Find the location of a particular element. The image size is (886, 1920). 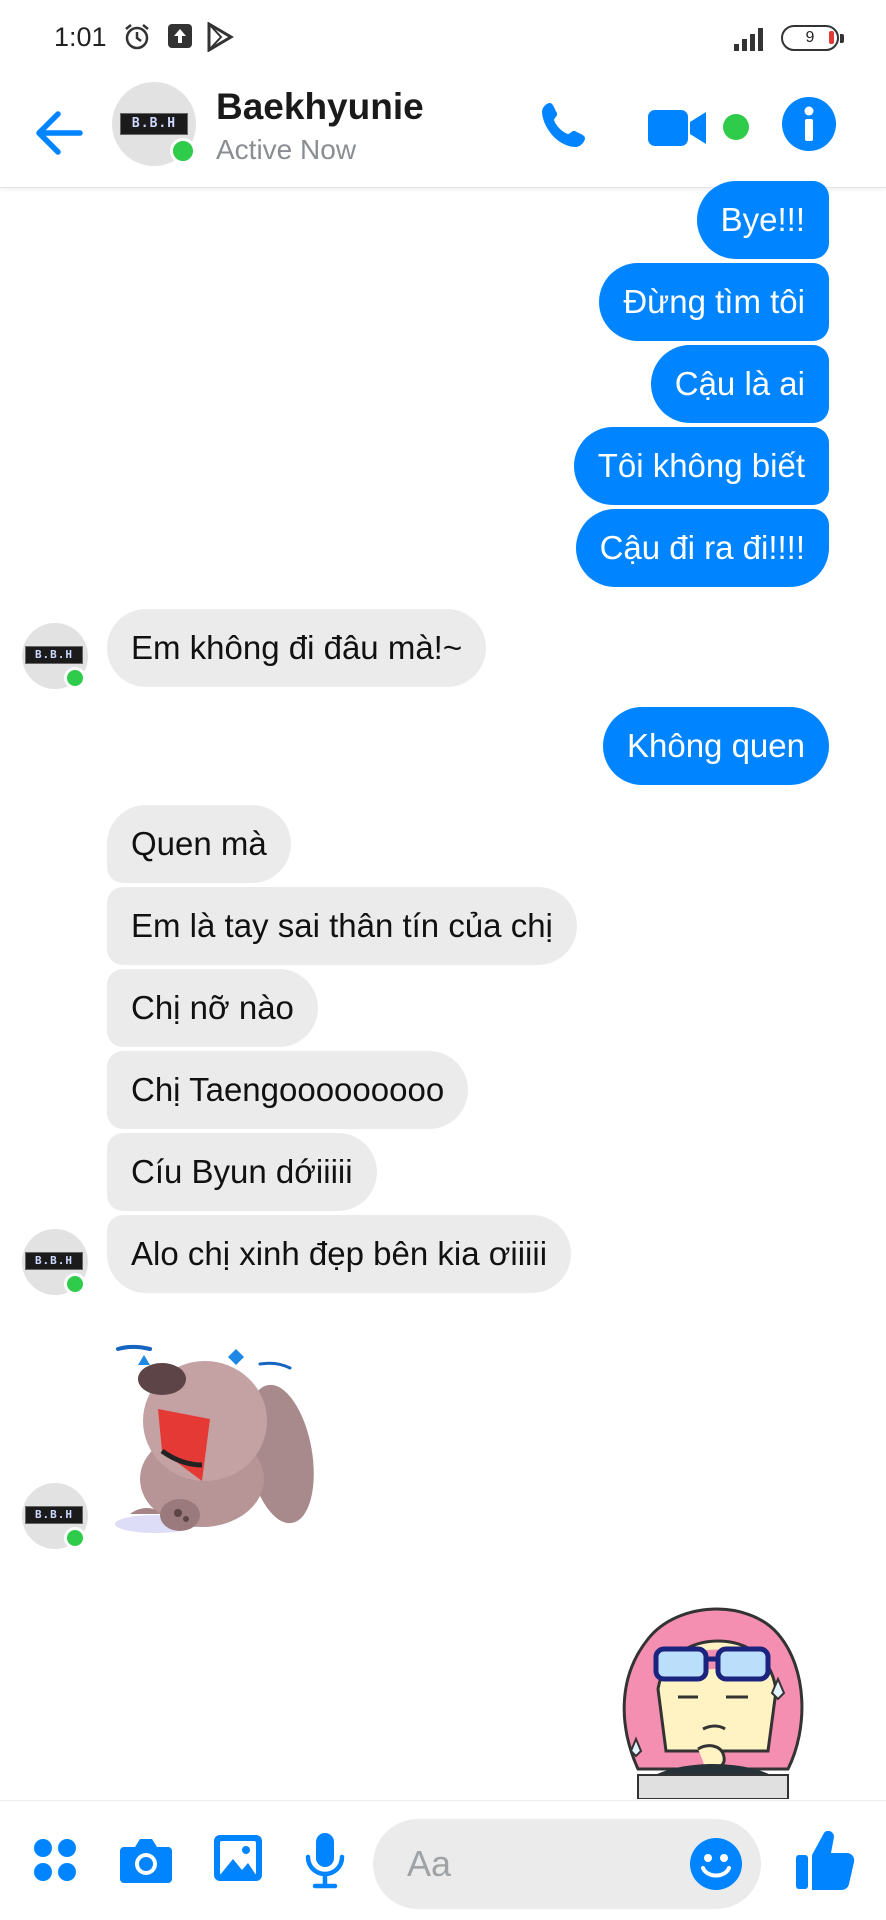

message-composer: Aa is located at coordinates (443, 1860).